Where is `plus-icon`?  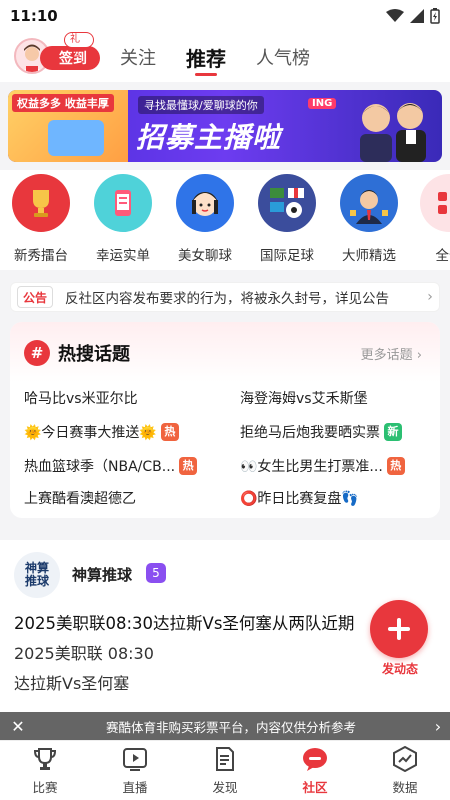
plus-icon is located at coordinates (399, 629).